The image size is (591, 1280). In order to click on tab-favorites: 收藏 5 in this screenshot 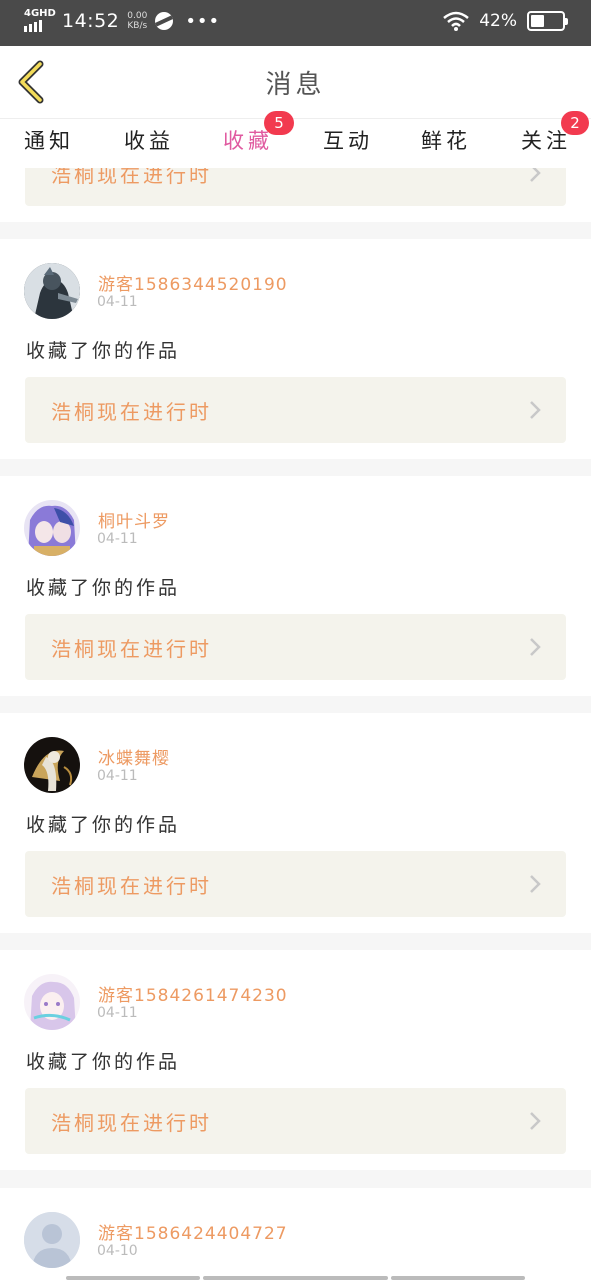, I will do `click(258, 141)`.